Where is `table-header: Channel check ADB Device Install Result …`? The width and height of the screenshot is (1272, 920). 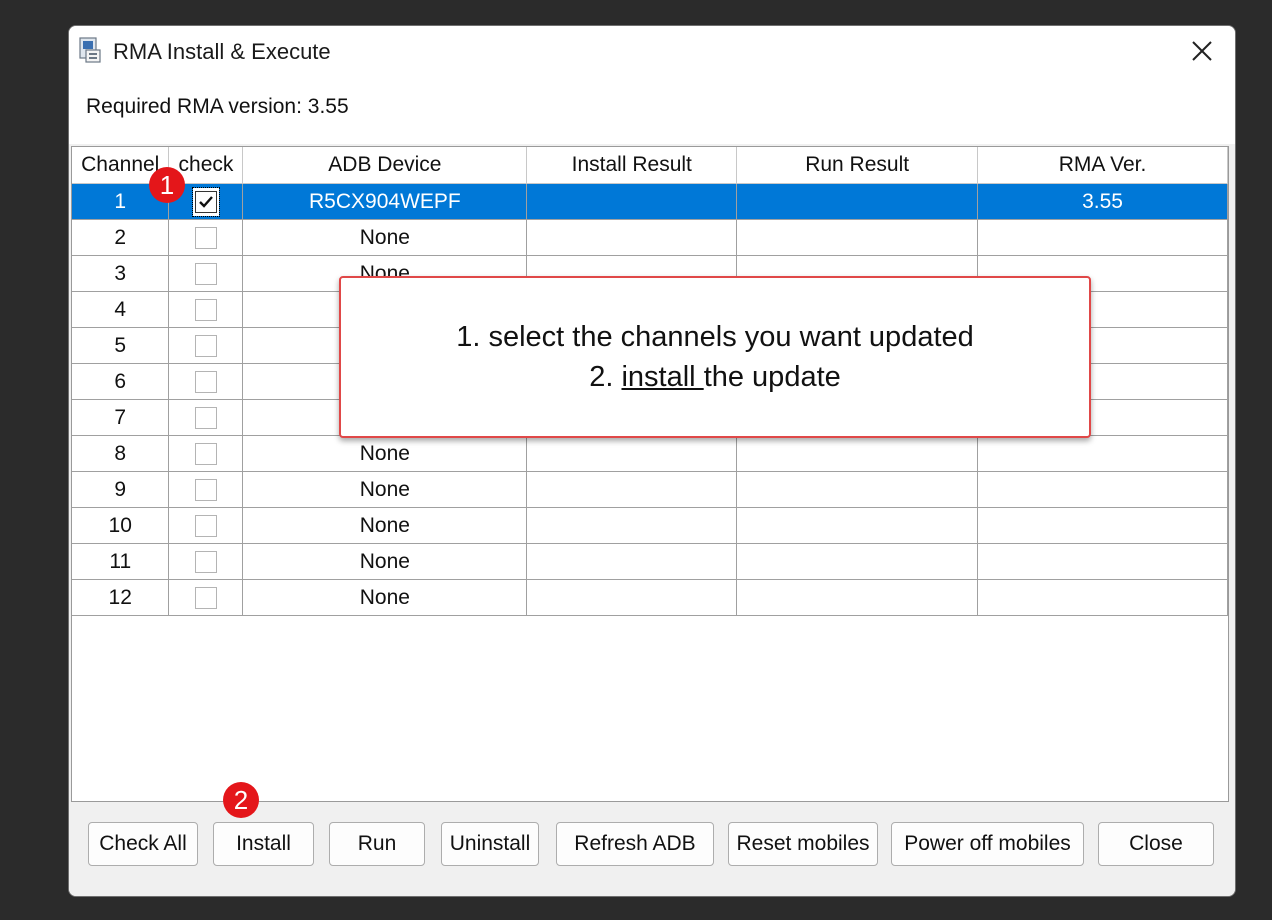
table-header: Channel check ADB Device Install Result … is located at coordinates (650, 165).